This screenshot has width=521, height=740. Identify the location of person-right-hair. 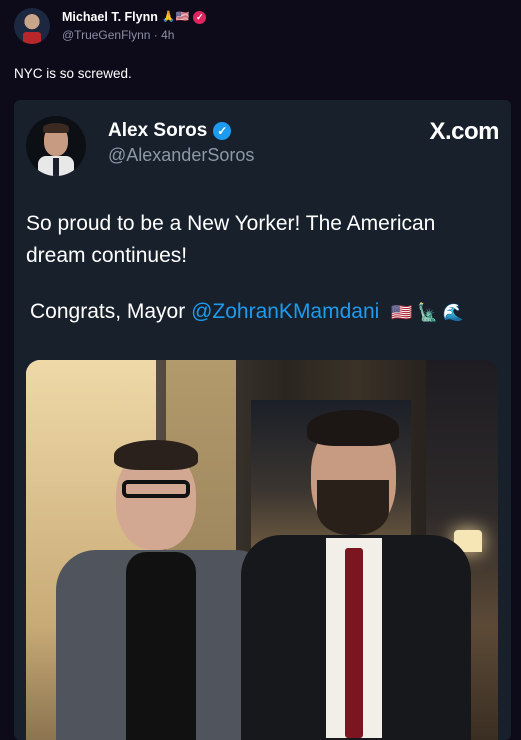
(353, 428).